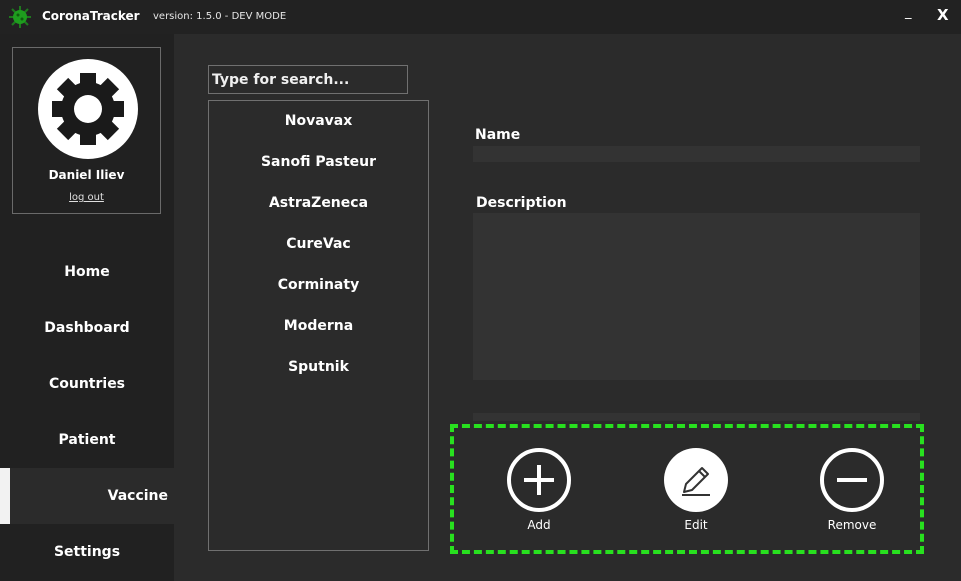  Describe the element at coordinates (318, 162) in the screenshot. I see `list-item: Sanofi Pasteur` at that location.